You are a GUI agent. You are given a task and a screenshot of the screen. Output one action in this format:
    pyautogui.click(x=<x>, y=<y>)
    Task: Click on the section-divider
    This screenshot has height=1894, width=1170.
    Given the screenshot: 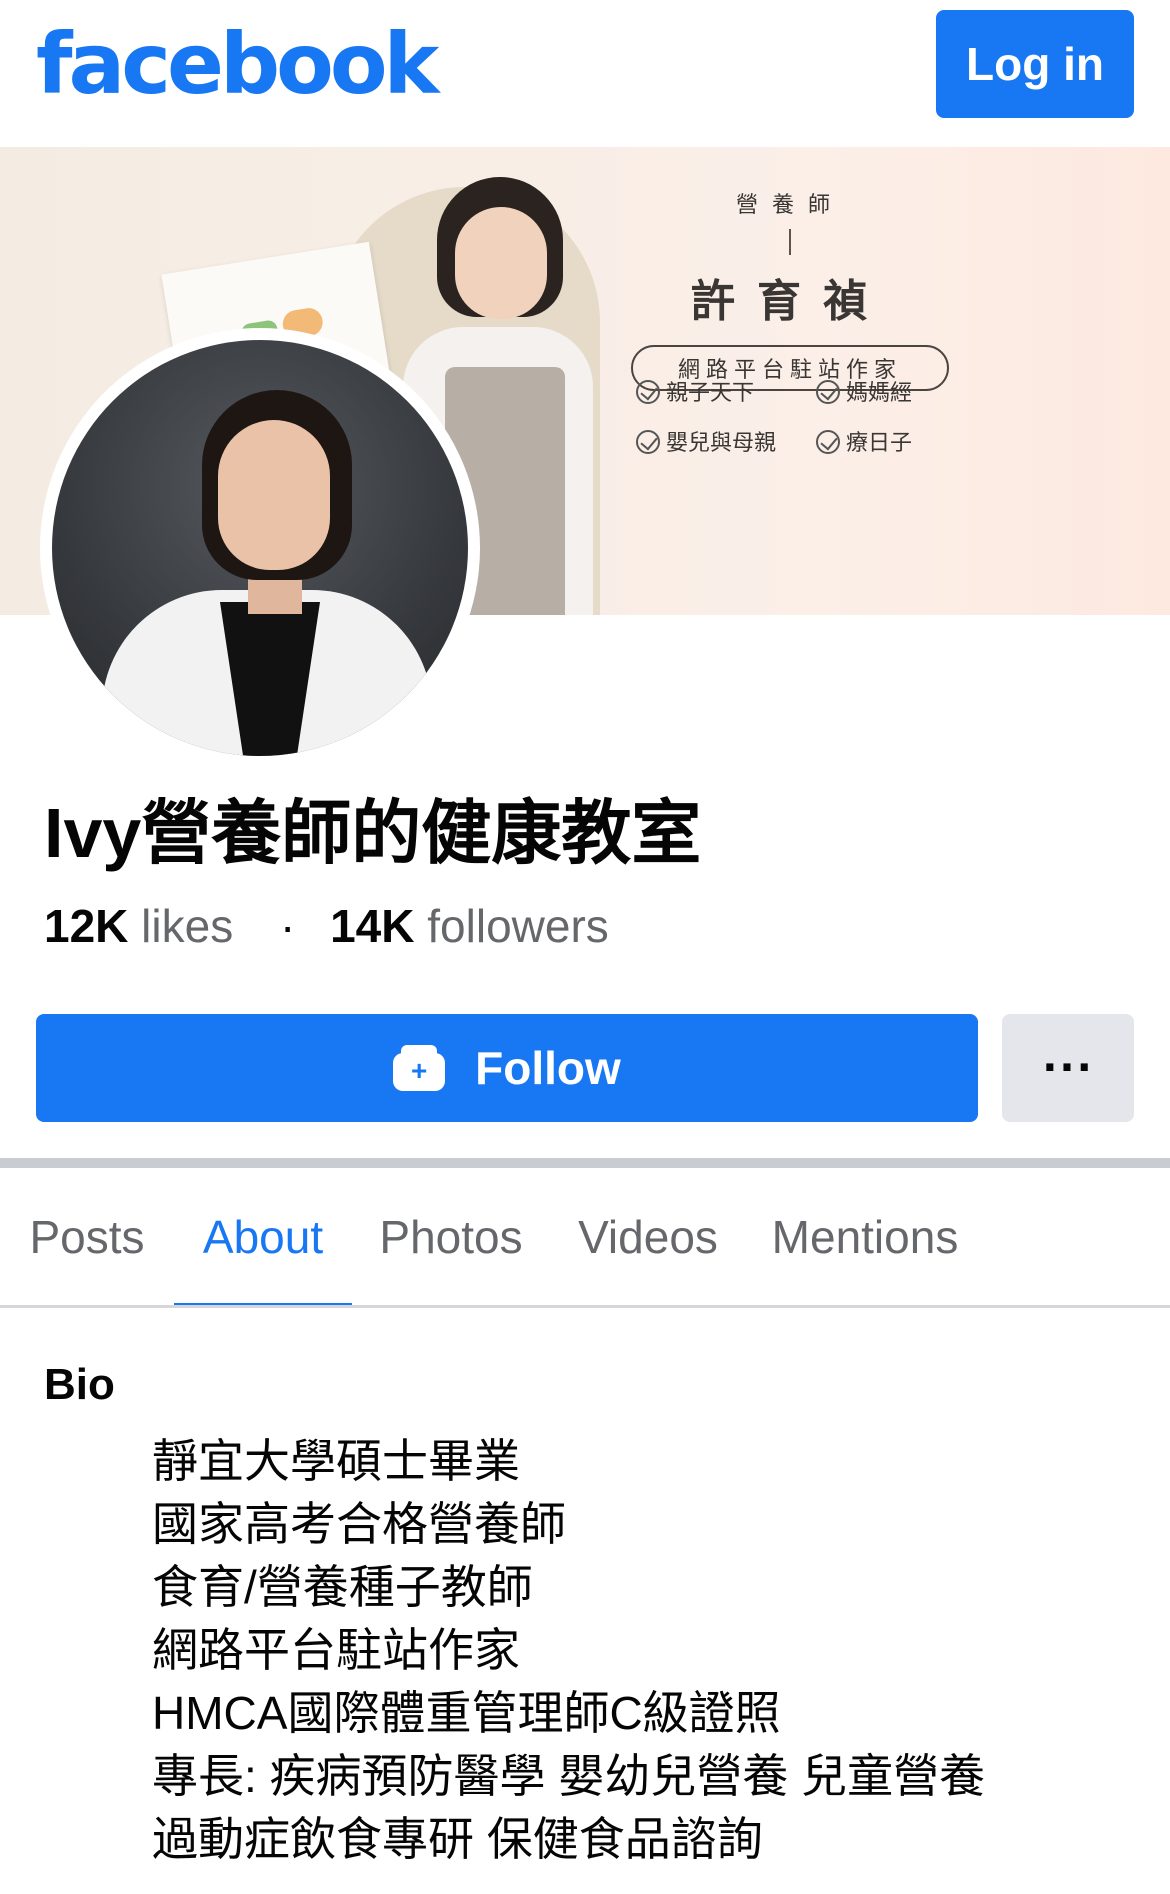 What is the action you would take?
    pyautogui.click(x=585, y=1163)
    